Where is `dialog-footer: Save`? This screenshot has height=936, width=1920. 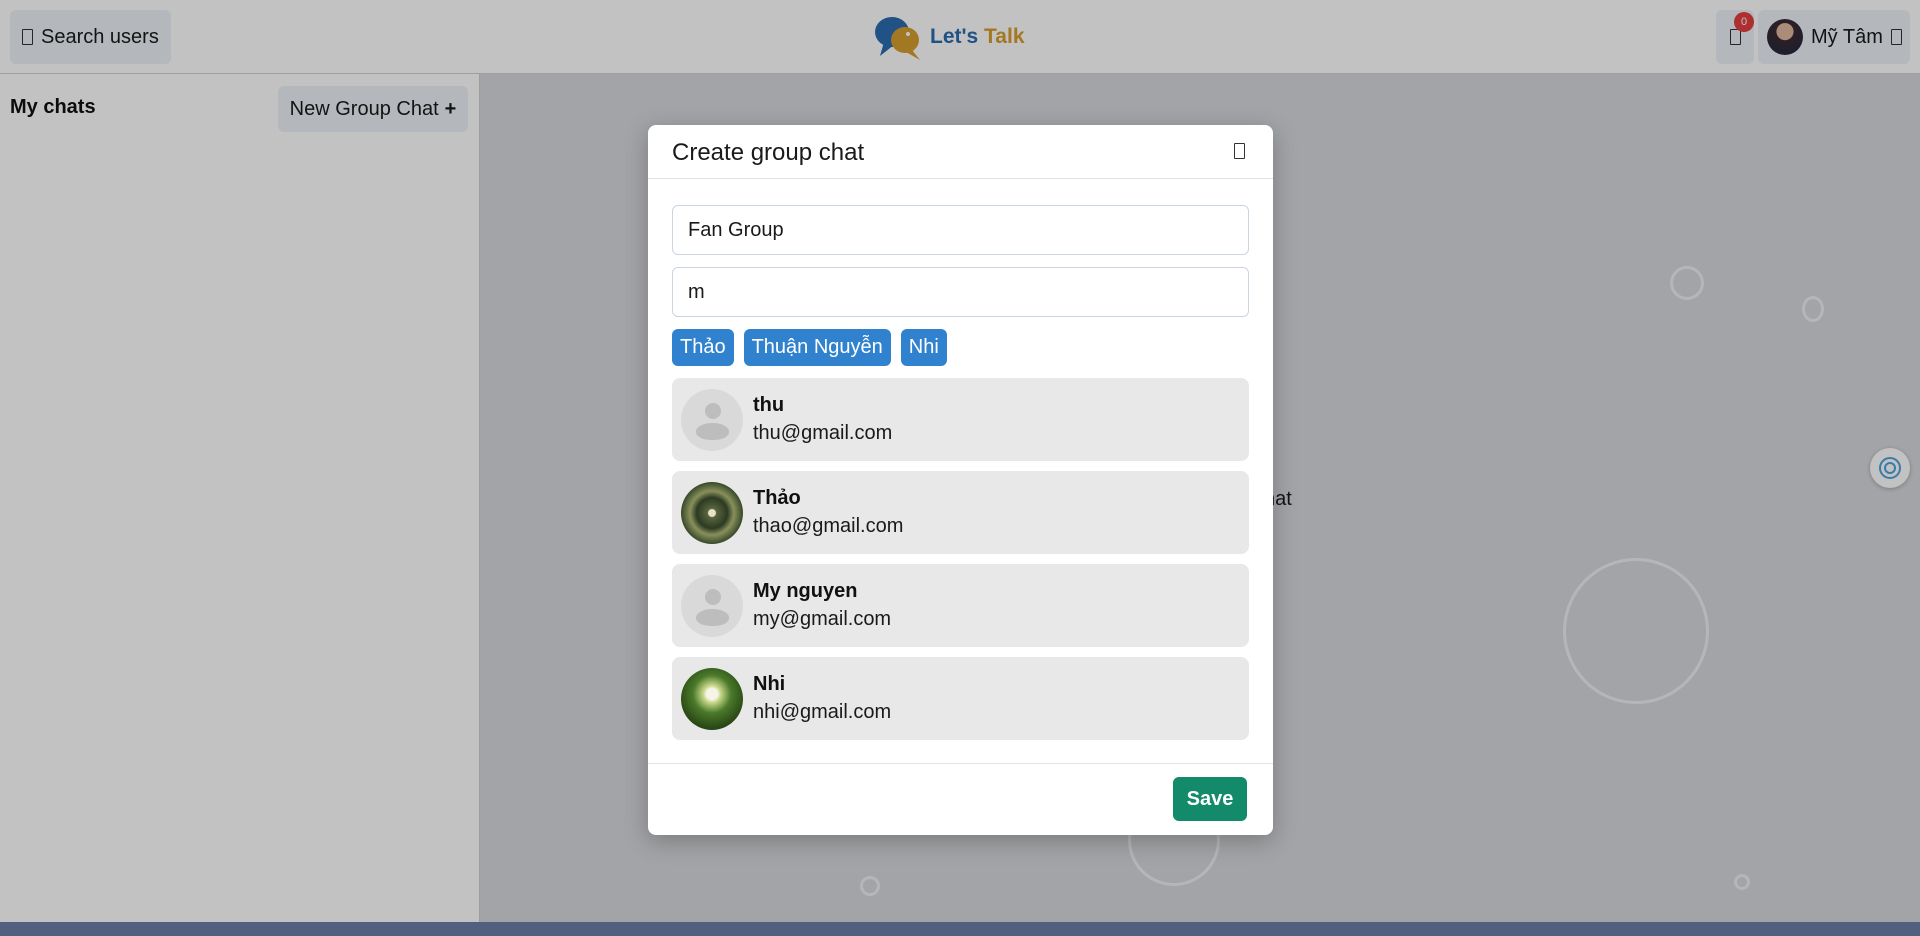 dialog-footer: Save is located at coordinates (960, 799).